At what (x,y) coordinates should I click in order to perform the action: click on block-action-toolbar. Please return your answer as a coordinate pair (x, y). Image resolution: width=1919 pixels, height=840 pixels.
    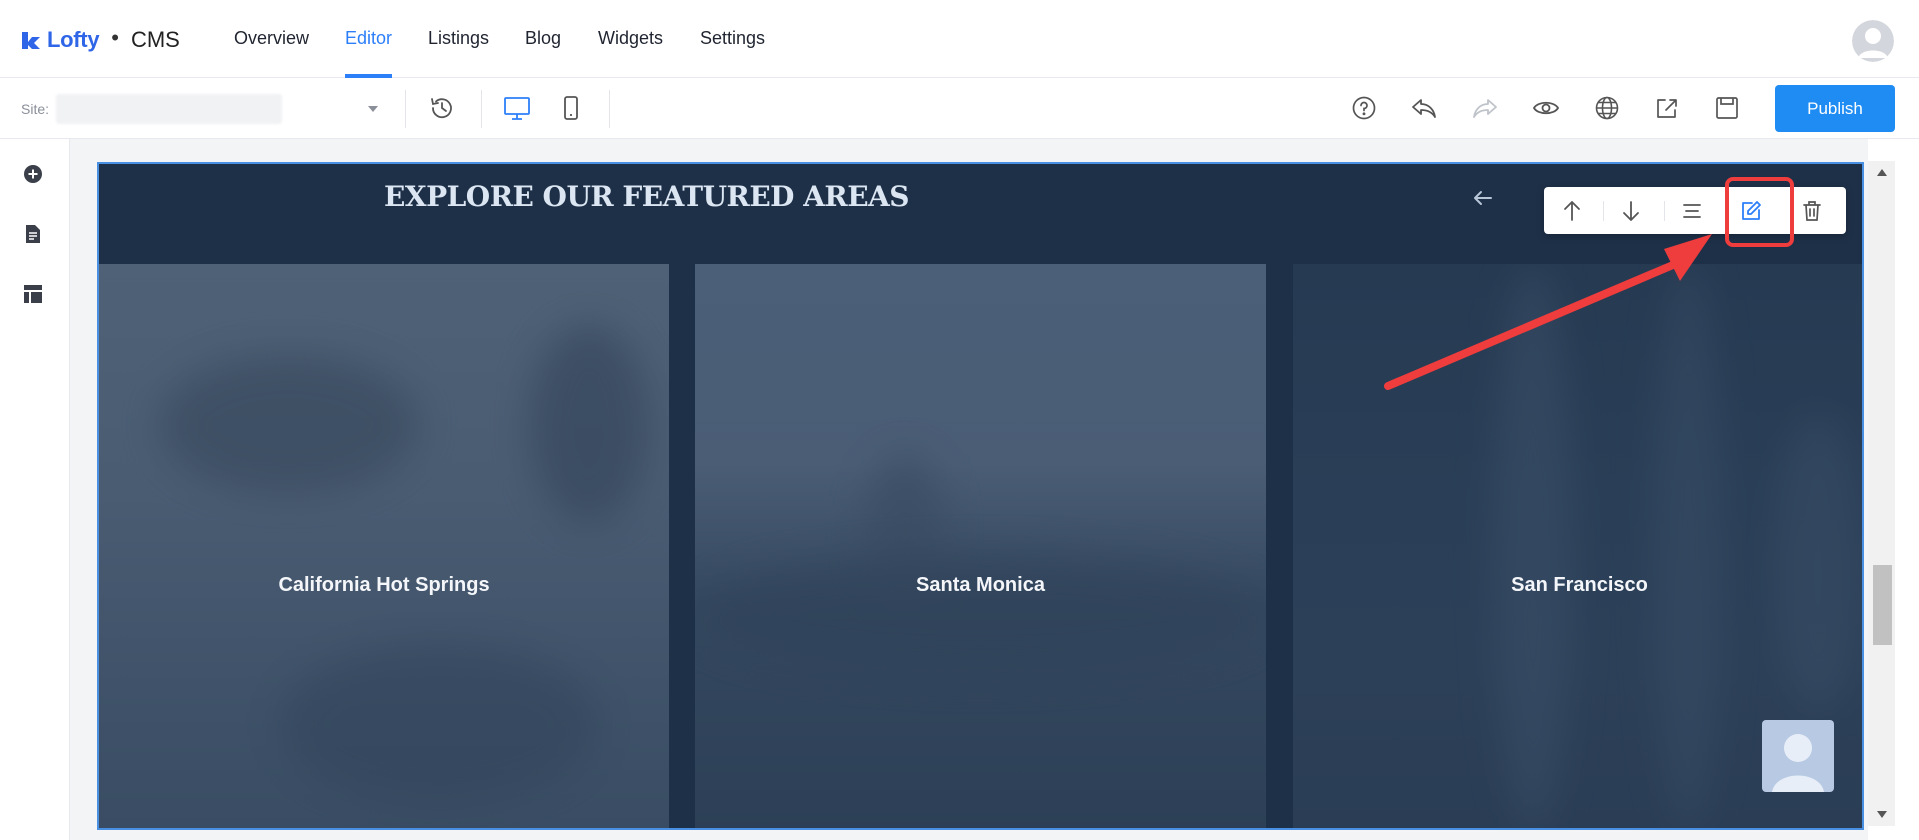
    Looking at the image, I should click on (1695, 210).